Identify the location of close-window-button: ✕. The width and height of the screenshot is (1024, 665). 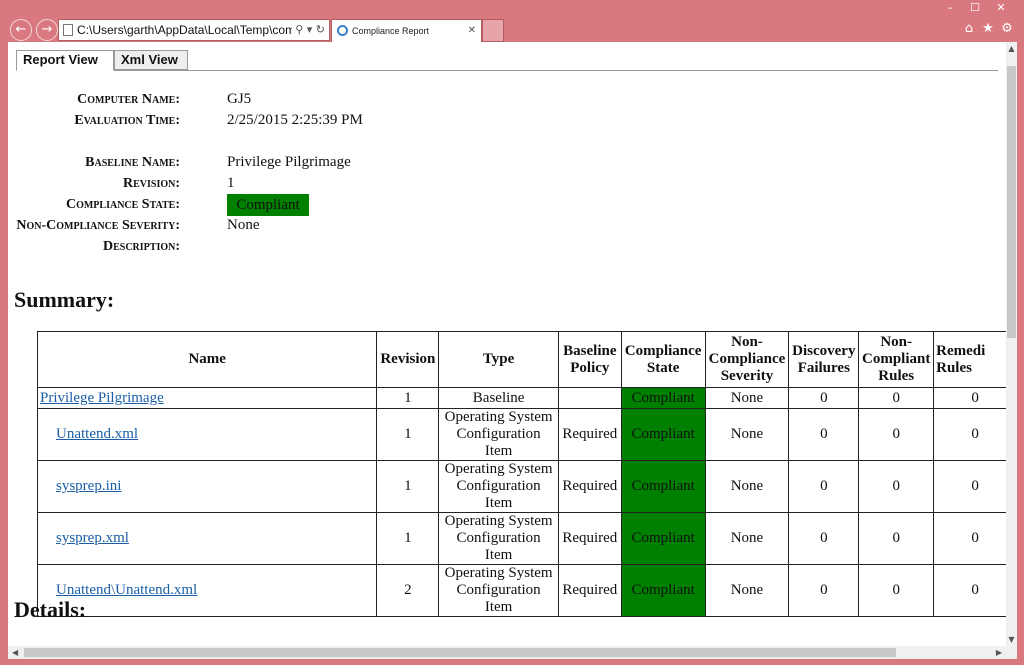
(1001, 8).